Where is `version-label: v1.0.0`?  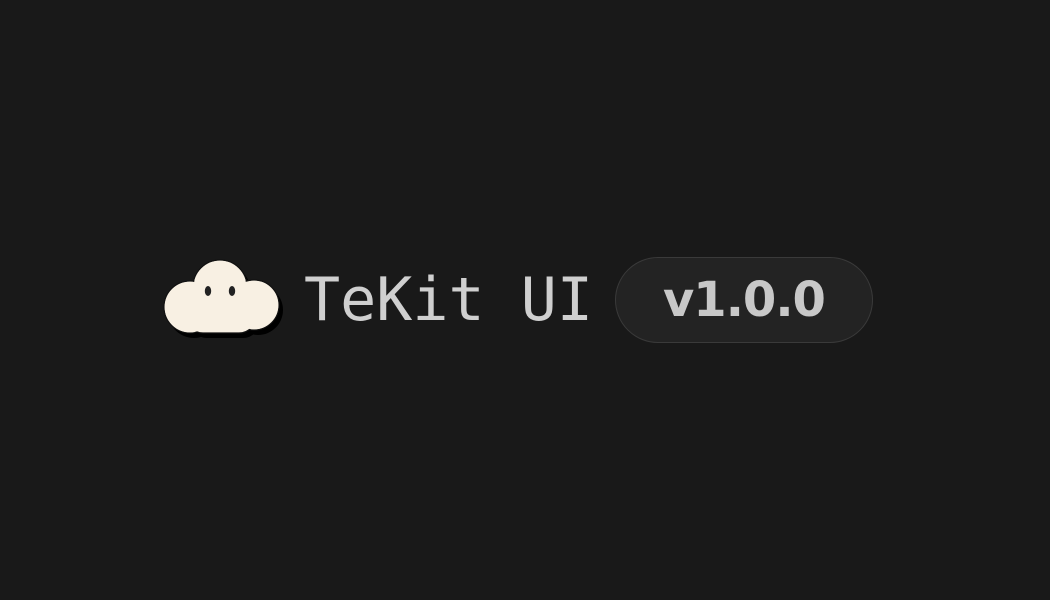
version-label: v1.0.0 is located at coordinates (744, 300).